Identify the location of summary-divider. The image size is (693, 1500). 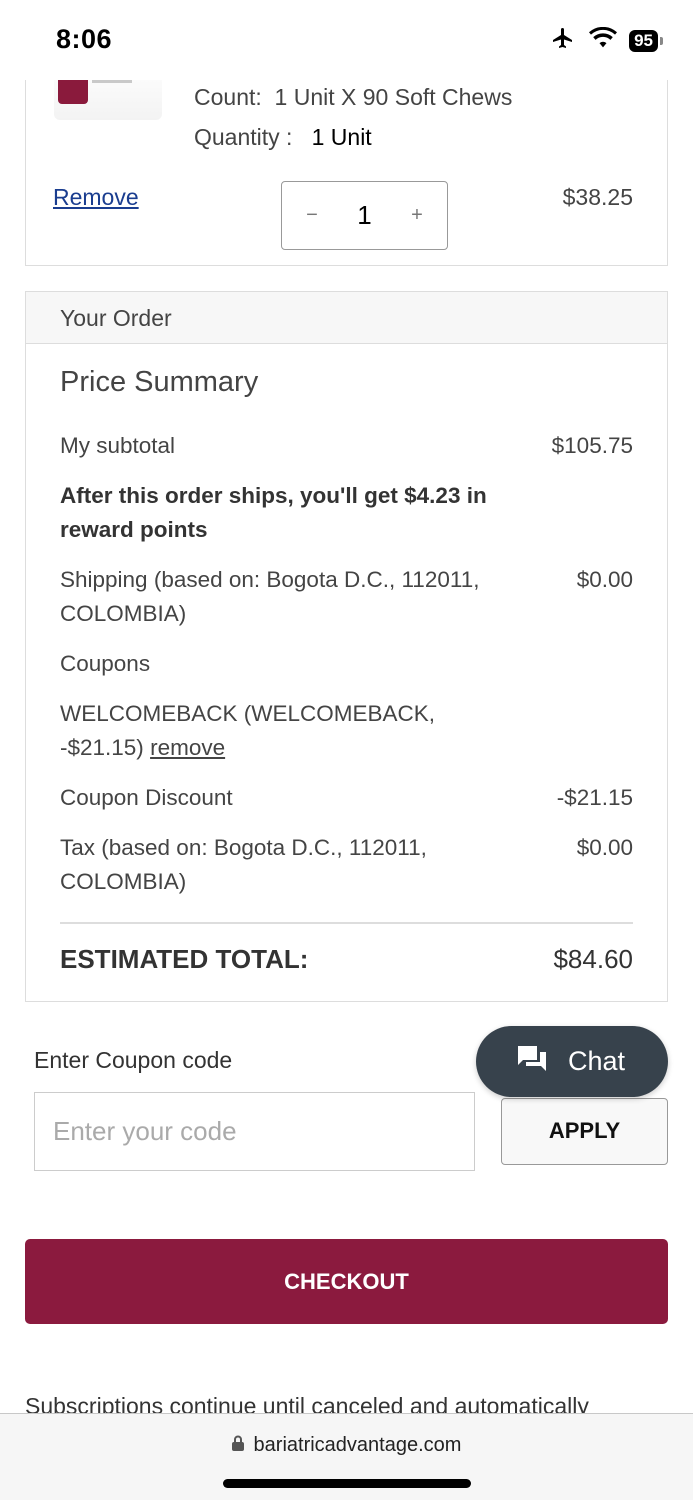
(346, 923).